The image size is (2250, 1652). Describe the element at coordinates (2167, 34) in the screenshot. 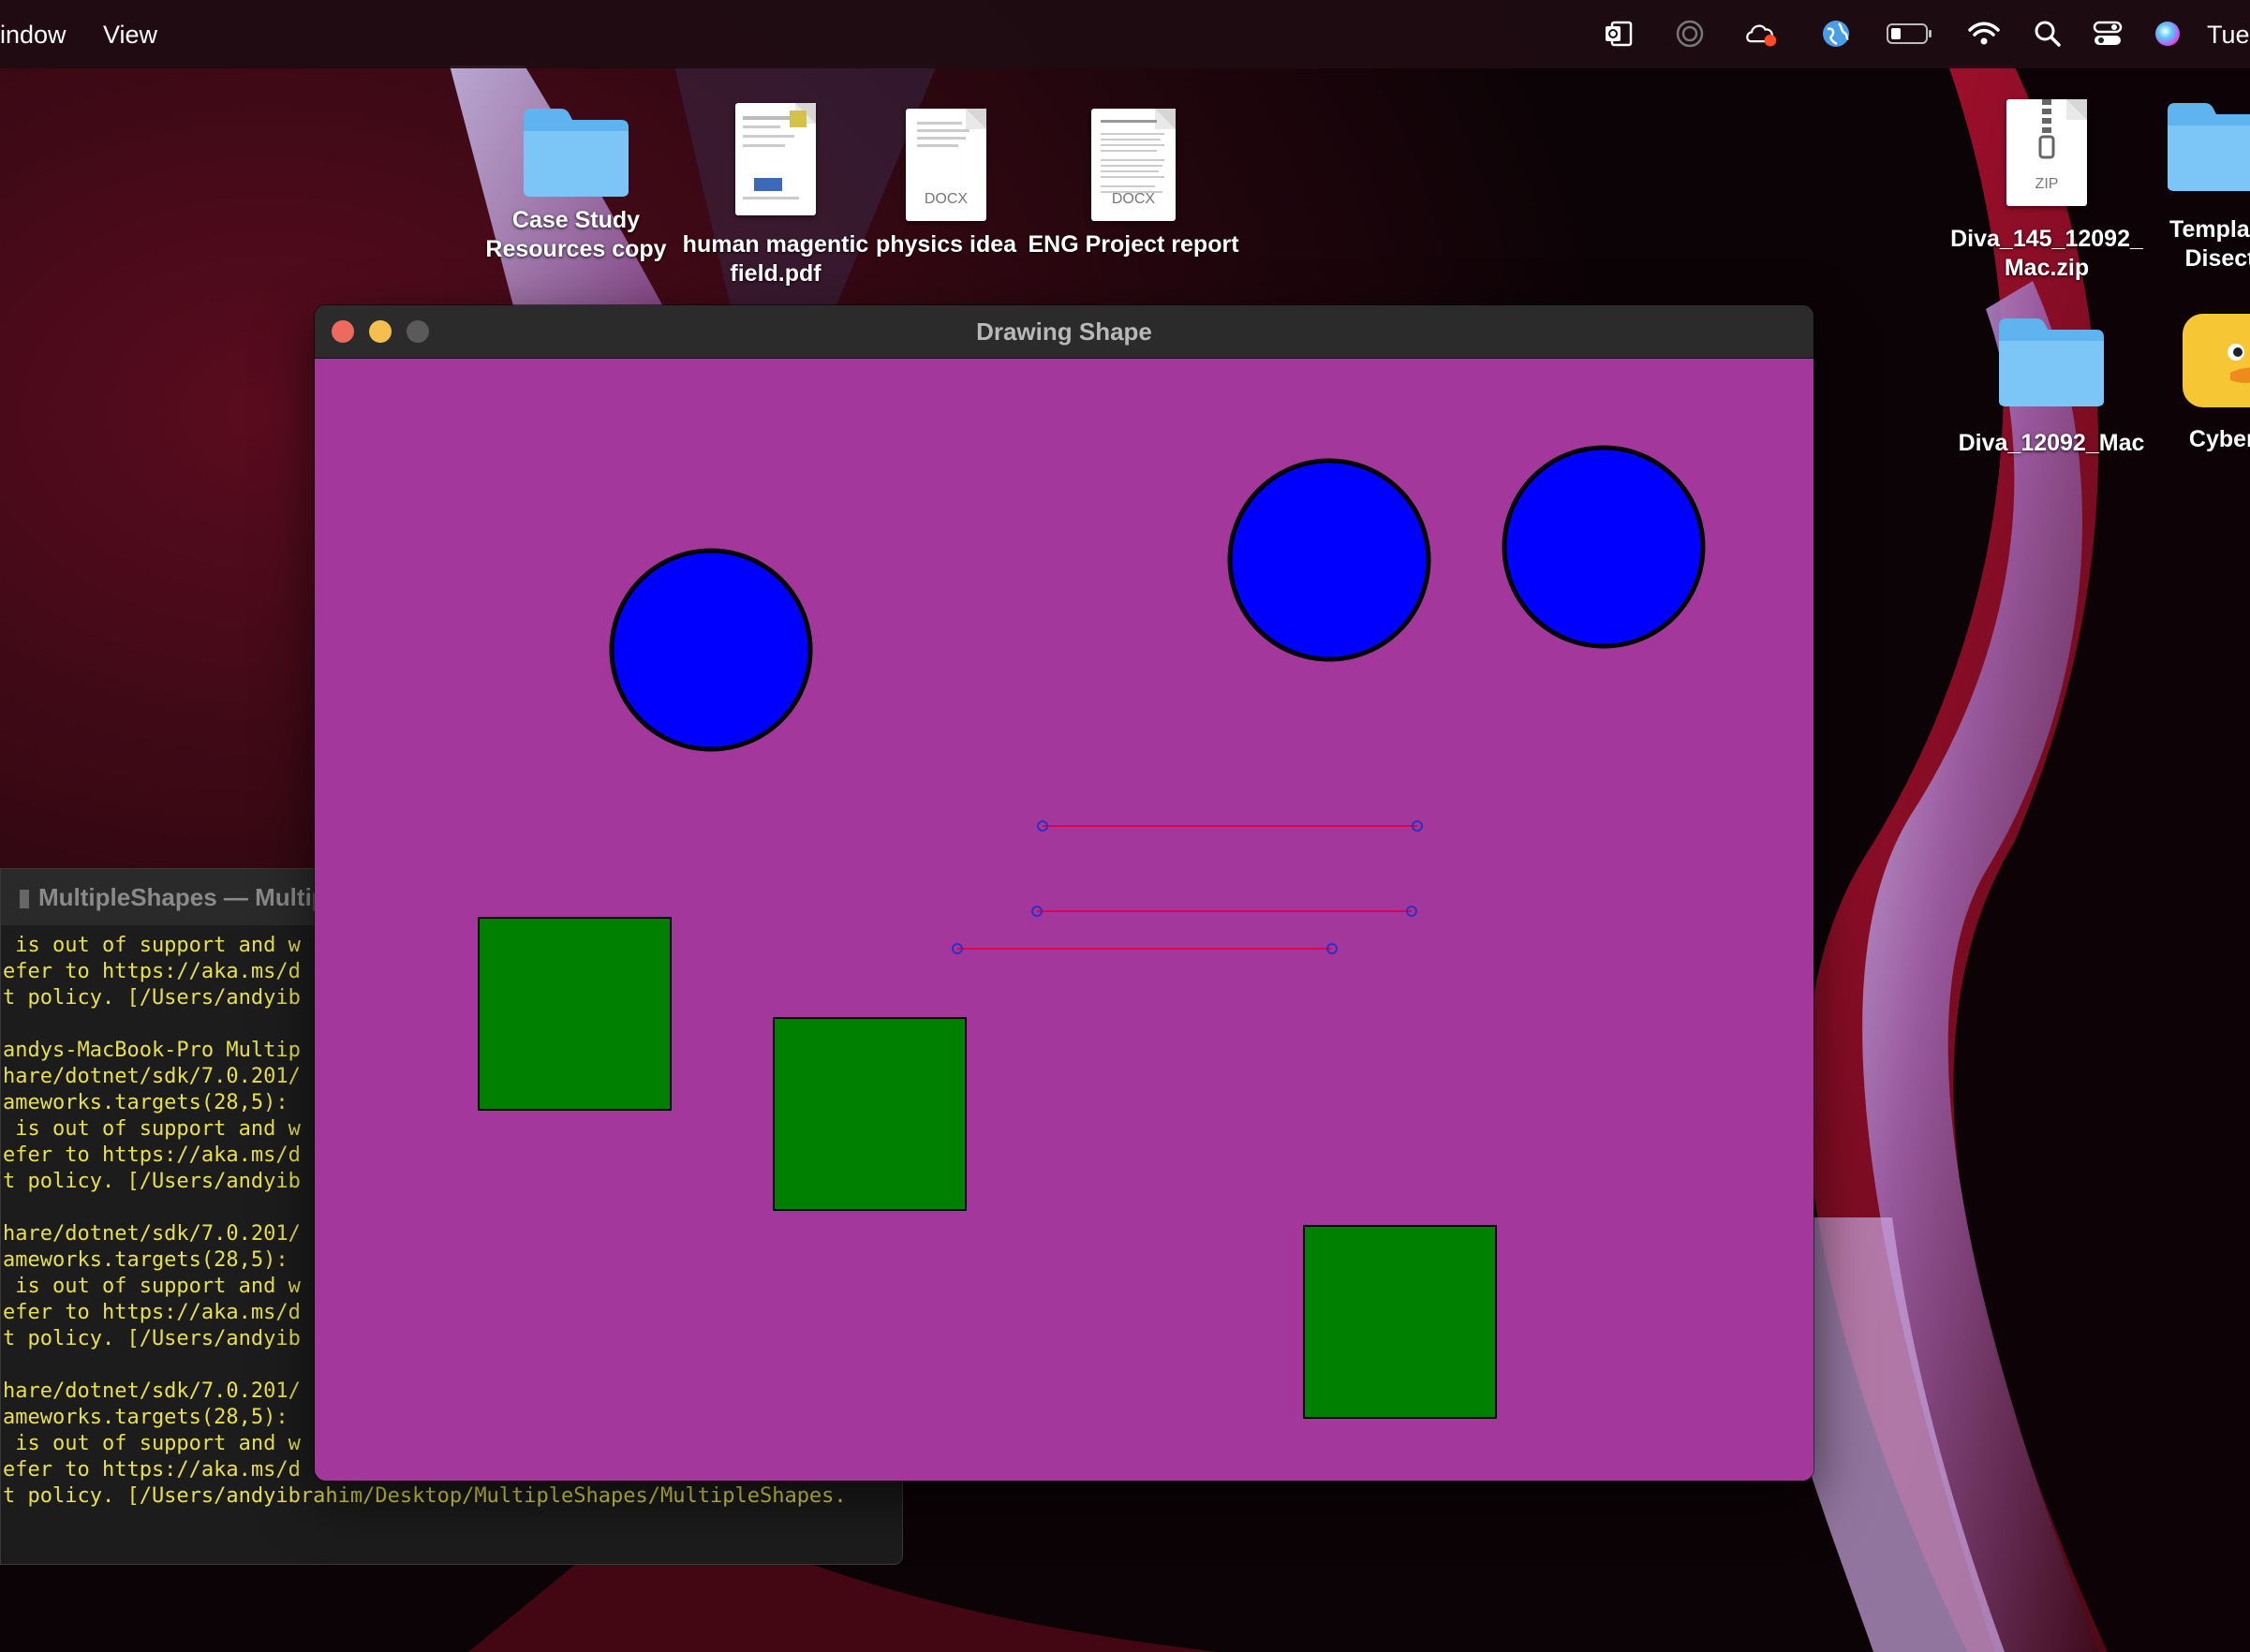

I see `siri-icon` at that location.